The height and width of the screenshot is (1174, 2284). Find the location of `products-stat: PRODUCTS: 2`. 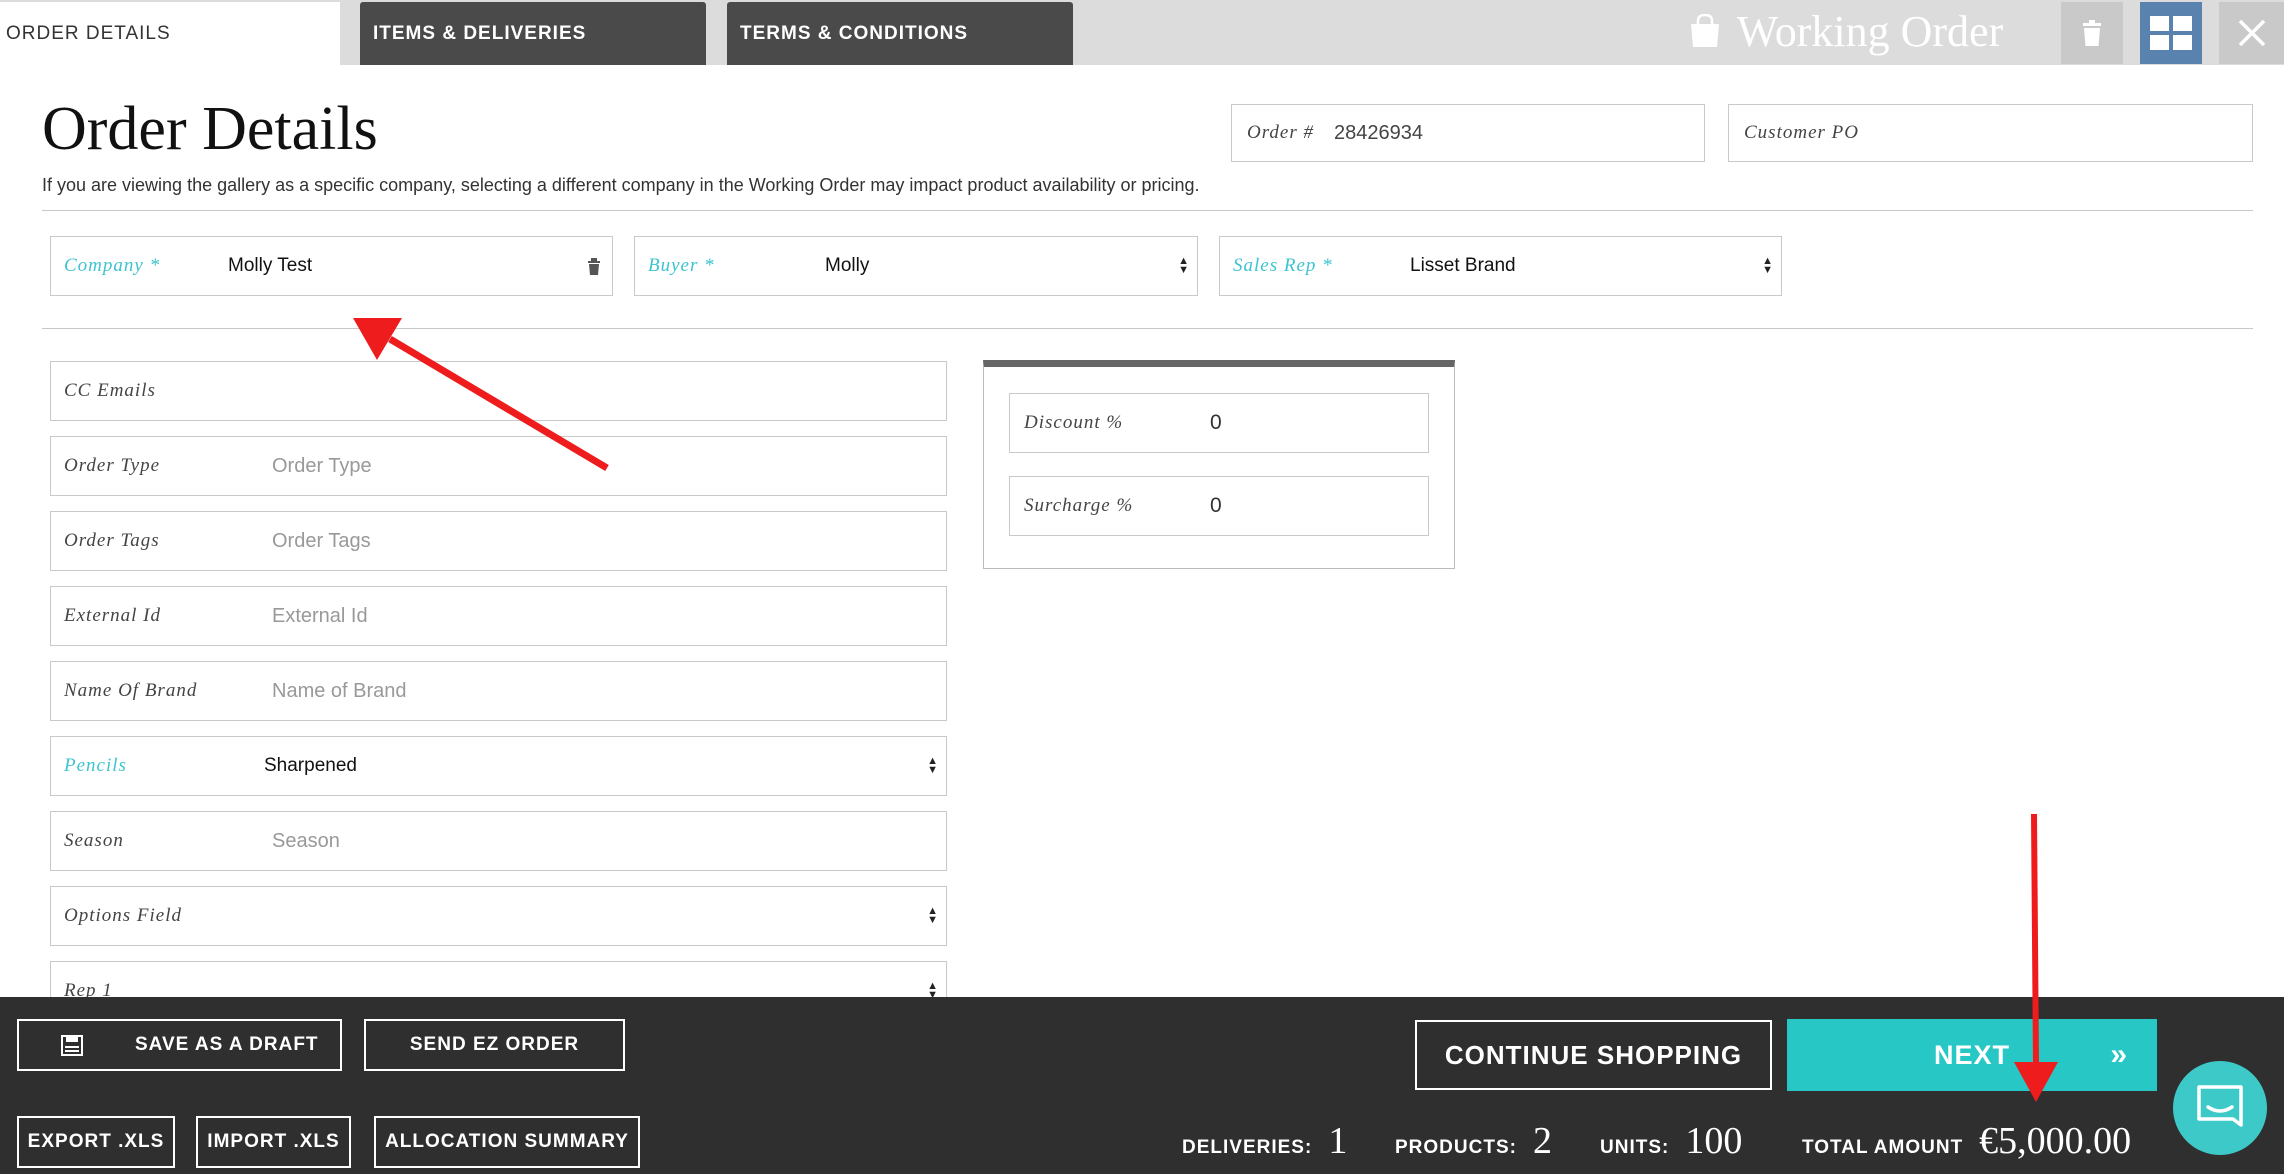

products-stat: PRODUCTS: 2 is located at coordinates (1473, 1141).